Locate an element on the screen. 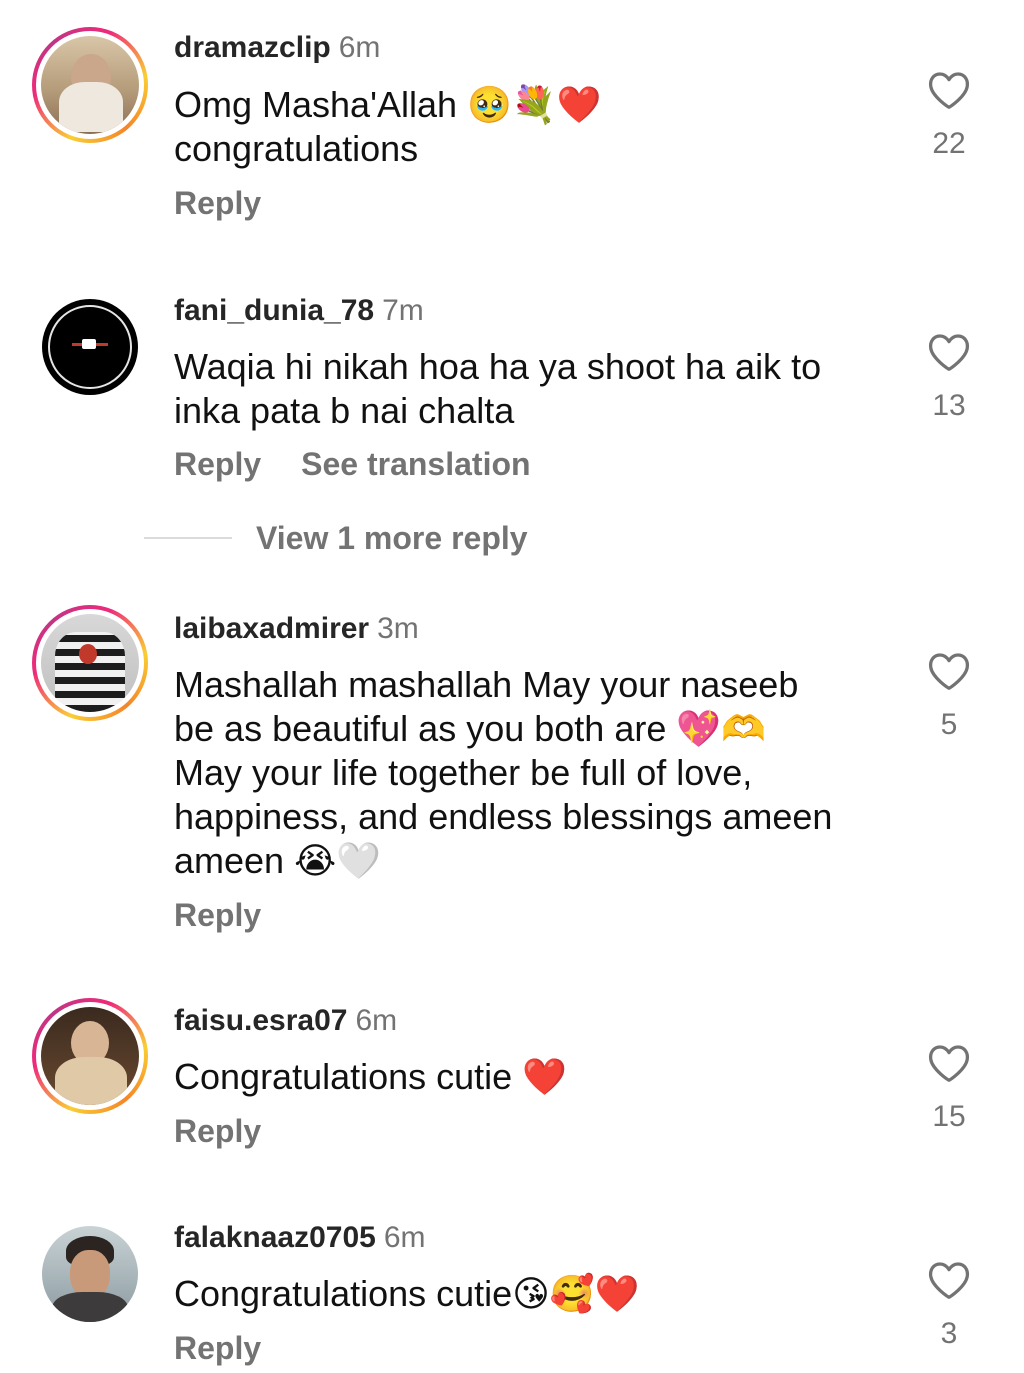 The image size is (1024, 1373). comment-text-line: be as beautiful as you both are 💖🫶 is located at coordinates (470, 728).